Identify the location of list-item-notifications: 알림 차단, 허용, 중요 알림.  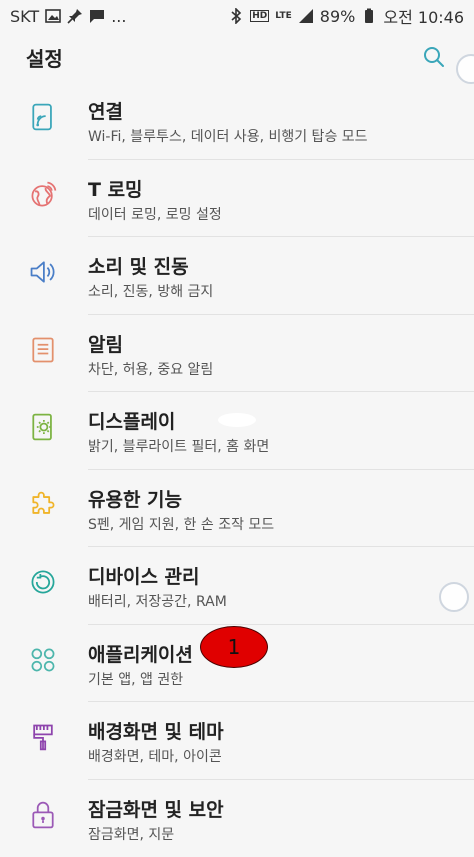
(237, 354).